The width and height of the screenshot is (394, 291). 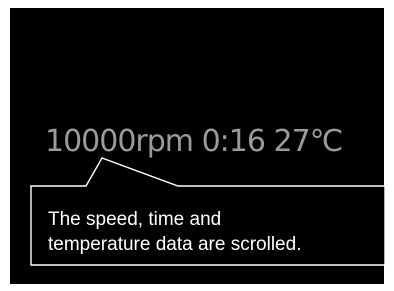 I want to click on callout-line-1: The speed, time and, so click(x=135, y=219).